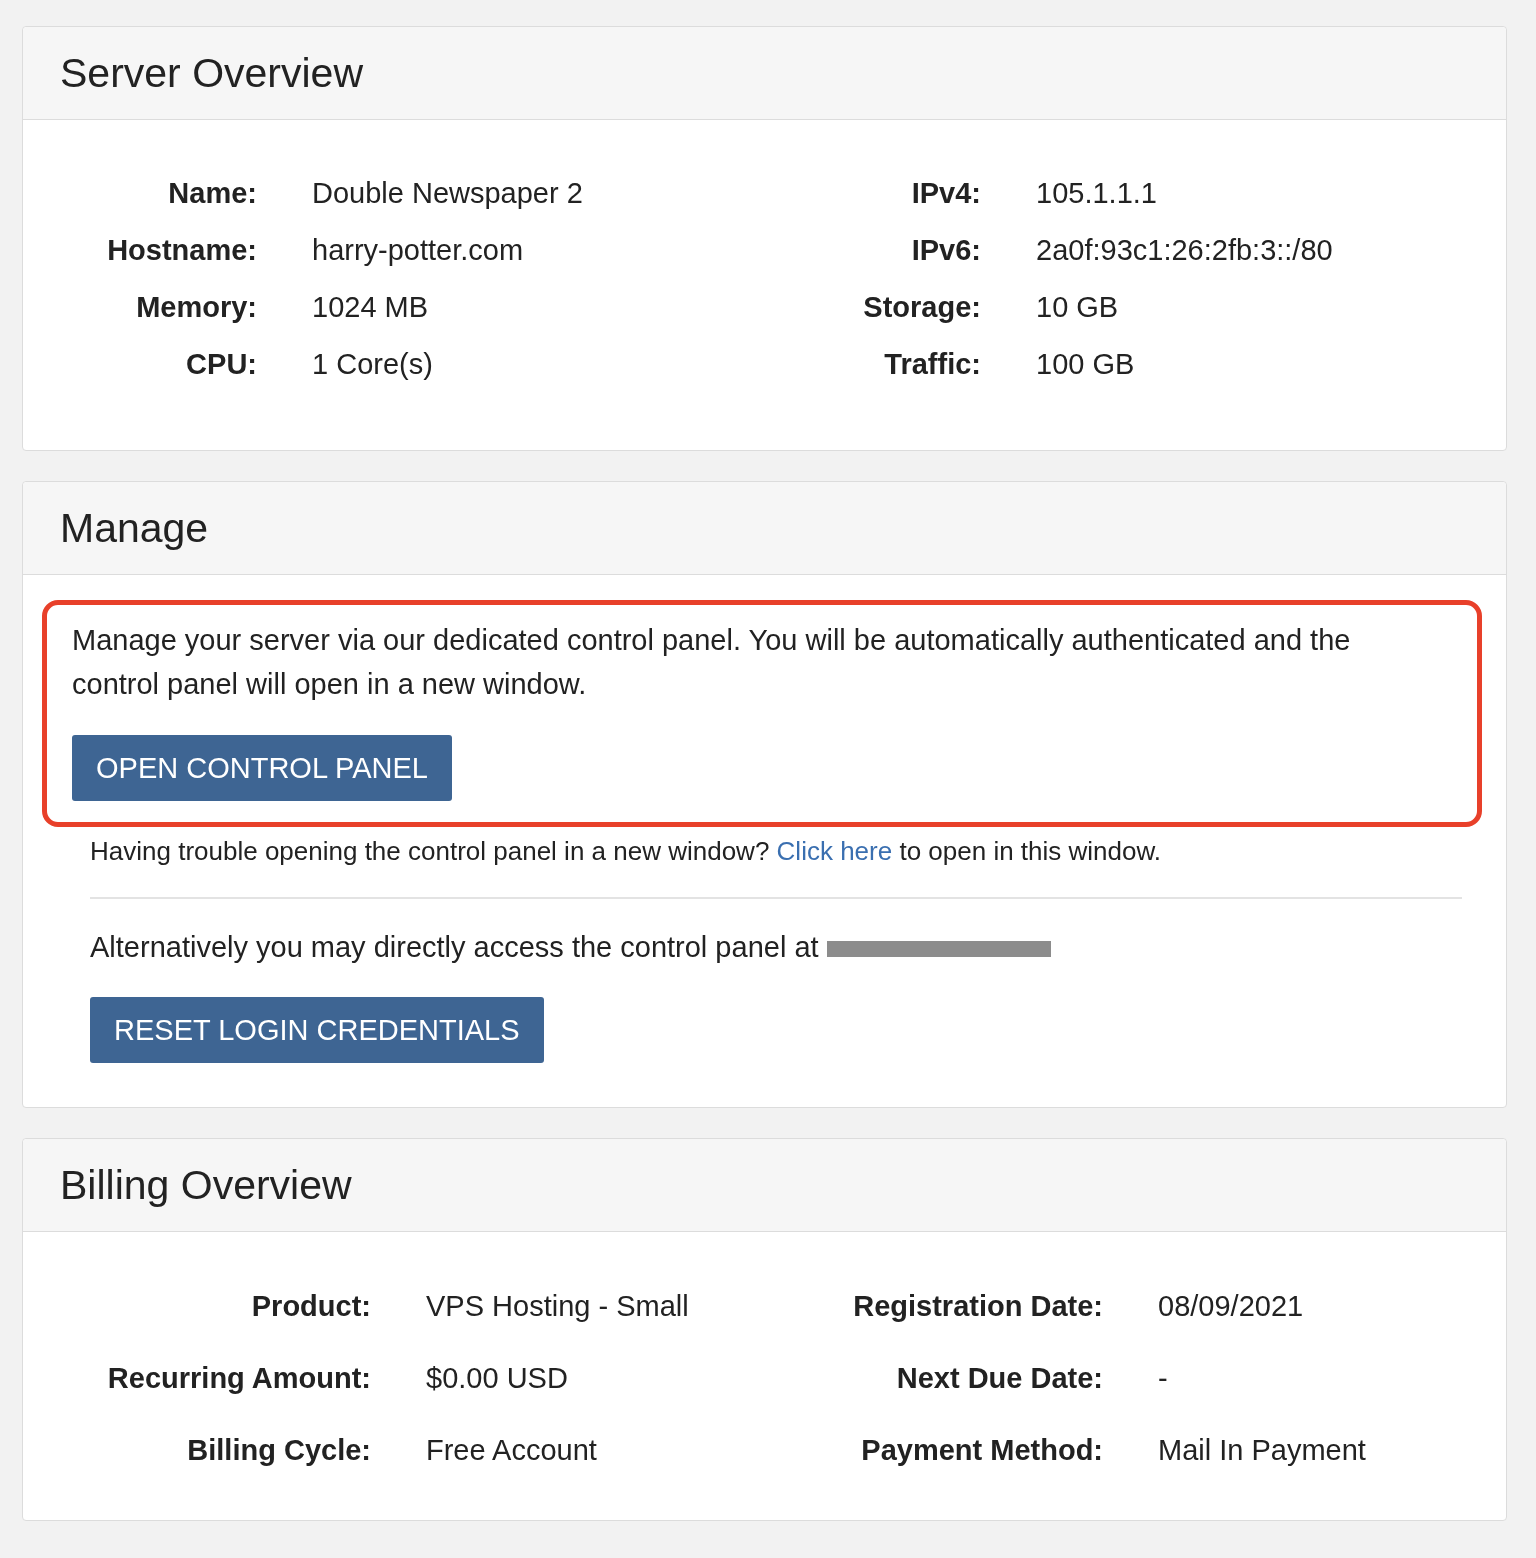  What do you see at coordinates (430, 851) in the screenshot?
I see `help-text: Having trouble opening the control panel in a new window?` at bounding box center [430, 851].